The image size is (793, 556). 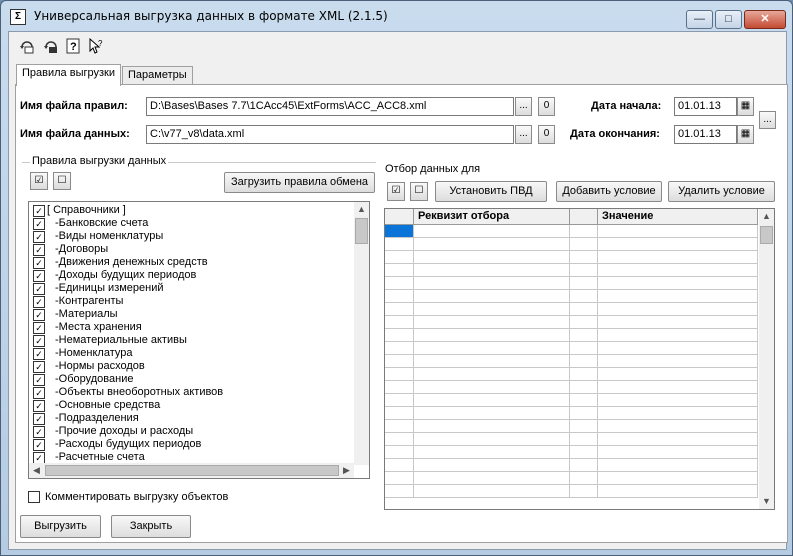 What do you see at coordinates (766, 501) in the screenshot?
I see `grid-scroll-down-icon: ▼` at bounding box center [766, 501].